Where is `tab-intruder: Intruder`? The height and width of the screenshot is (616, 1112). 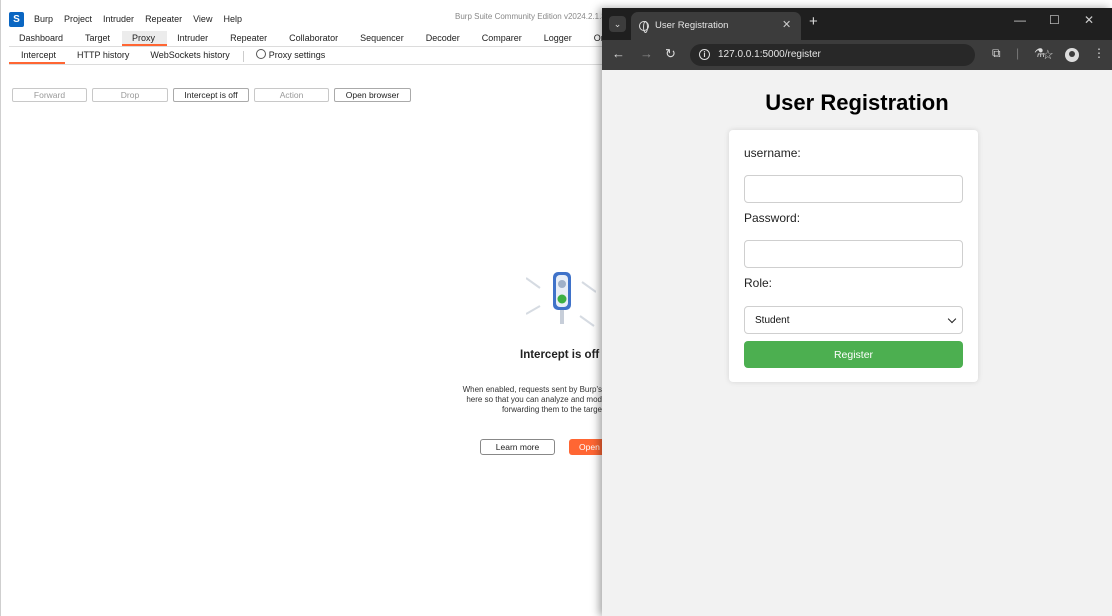
tab-intruder: Intruder is located at coordinates (193, 38).